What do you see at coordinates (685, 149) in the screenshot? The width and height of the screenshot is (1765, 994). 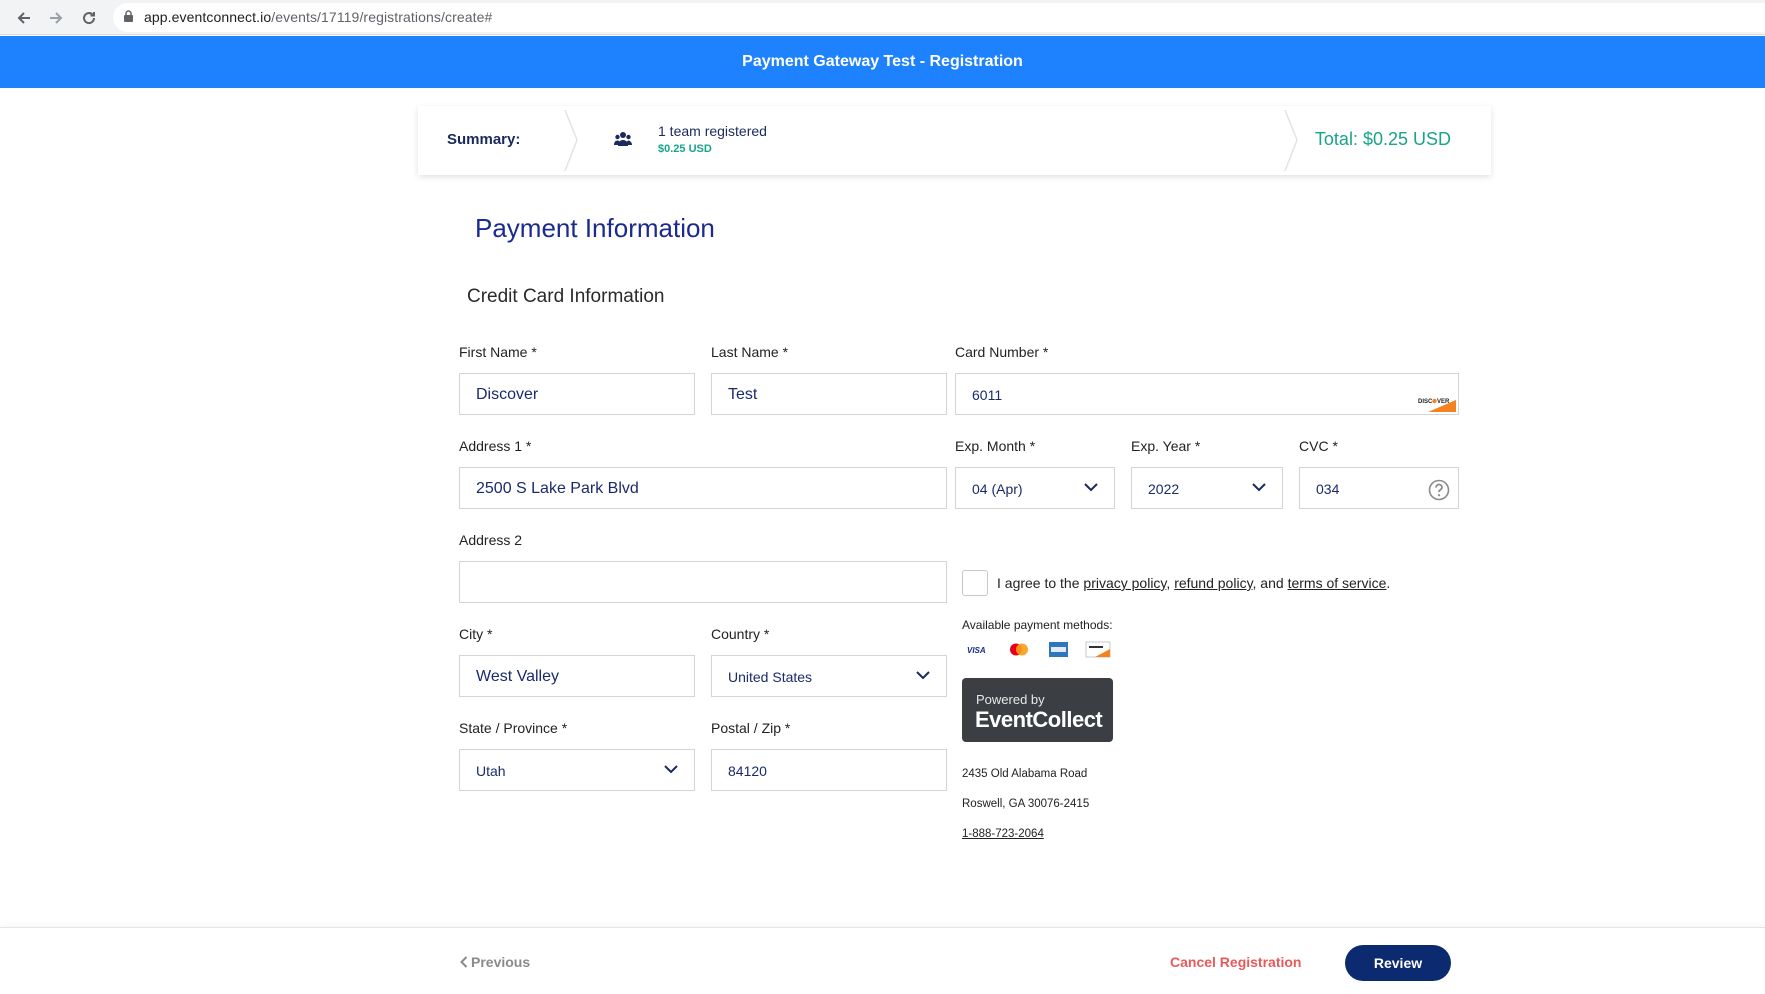 I see `team-summary-price: $0.25 USD` at bounding box center [685, 149].